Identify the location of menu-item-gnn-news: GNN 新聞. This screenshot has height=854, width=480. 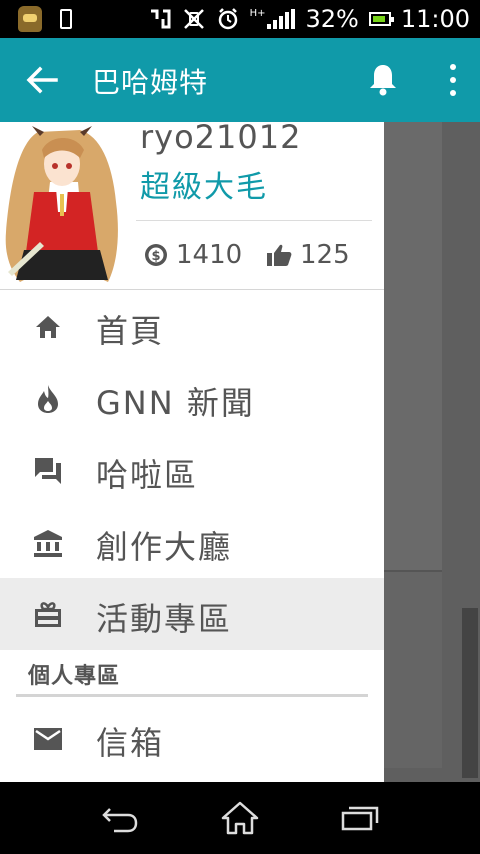
(192, 398).